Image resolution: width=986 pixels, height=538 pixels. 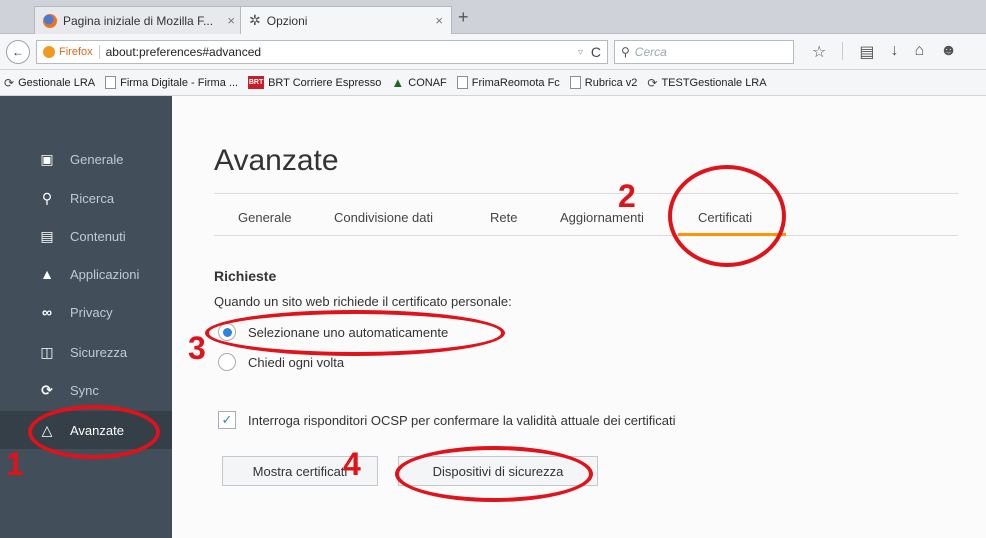 What do you see at coordinates (342, 52) in the screenshot?
I see `url-text: about:preferences#advanced` at bounding box center [342, 52].